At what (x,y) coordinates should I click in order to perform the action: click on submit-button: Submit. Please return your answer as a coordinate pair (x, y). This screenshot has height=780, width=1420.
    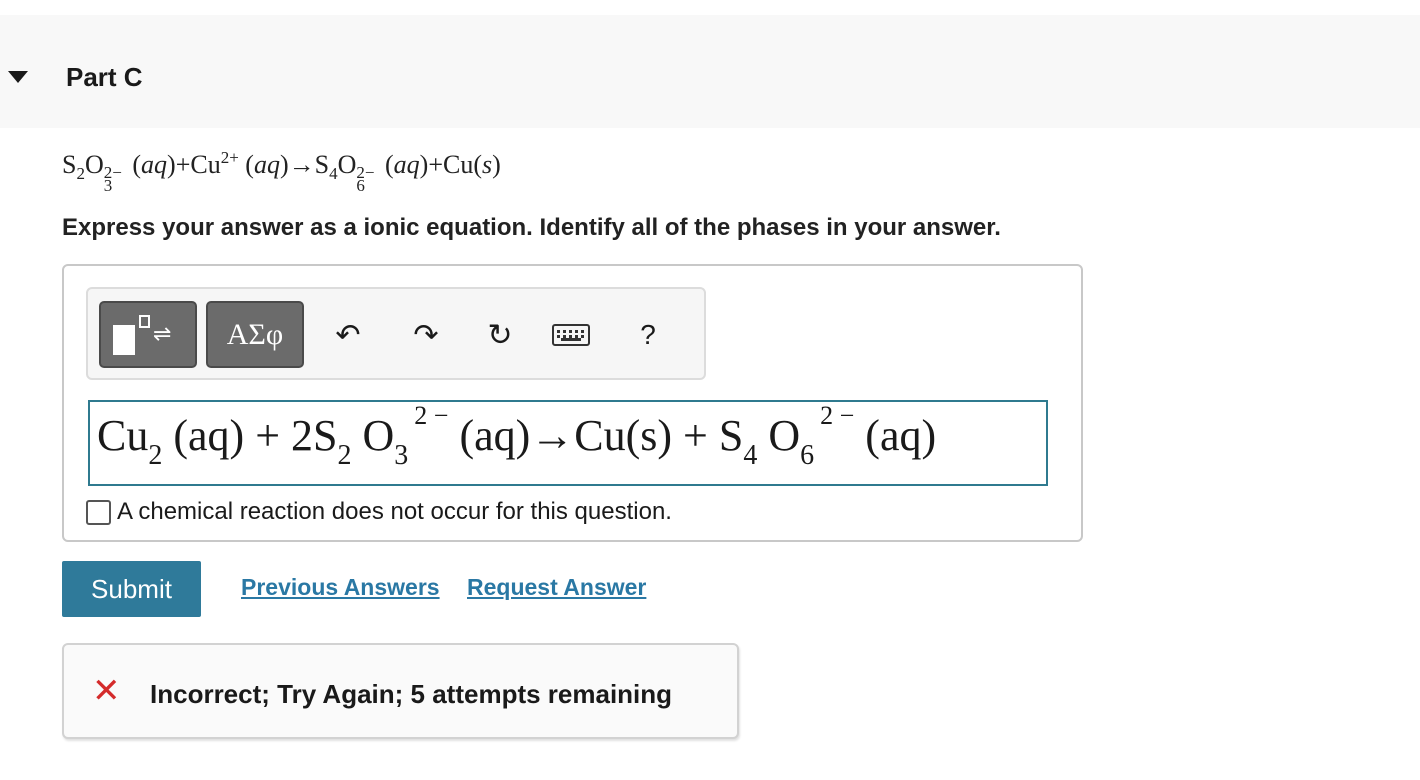
    Looking at the image, I should click on (131, 589).